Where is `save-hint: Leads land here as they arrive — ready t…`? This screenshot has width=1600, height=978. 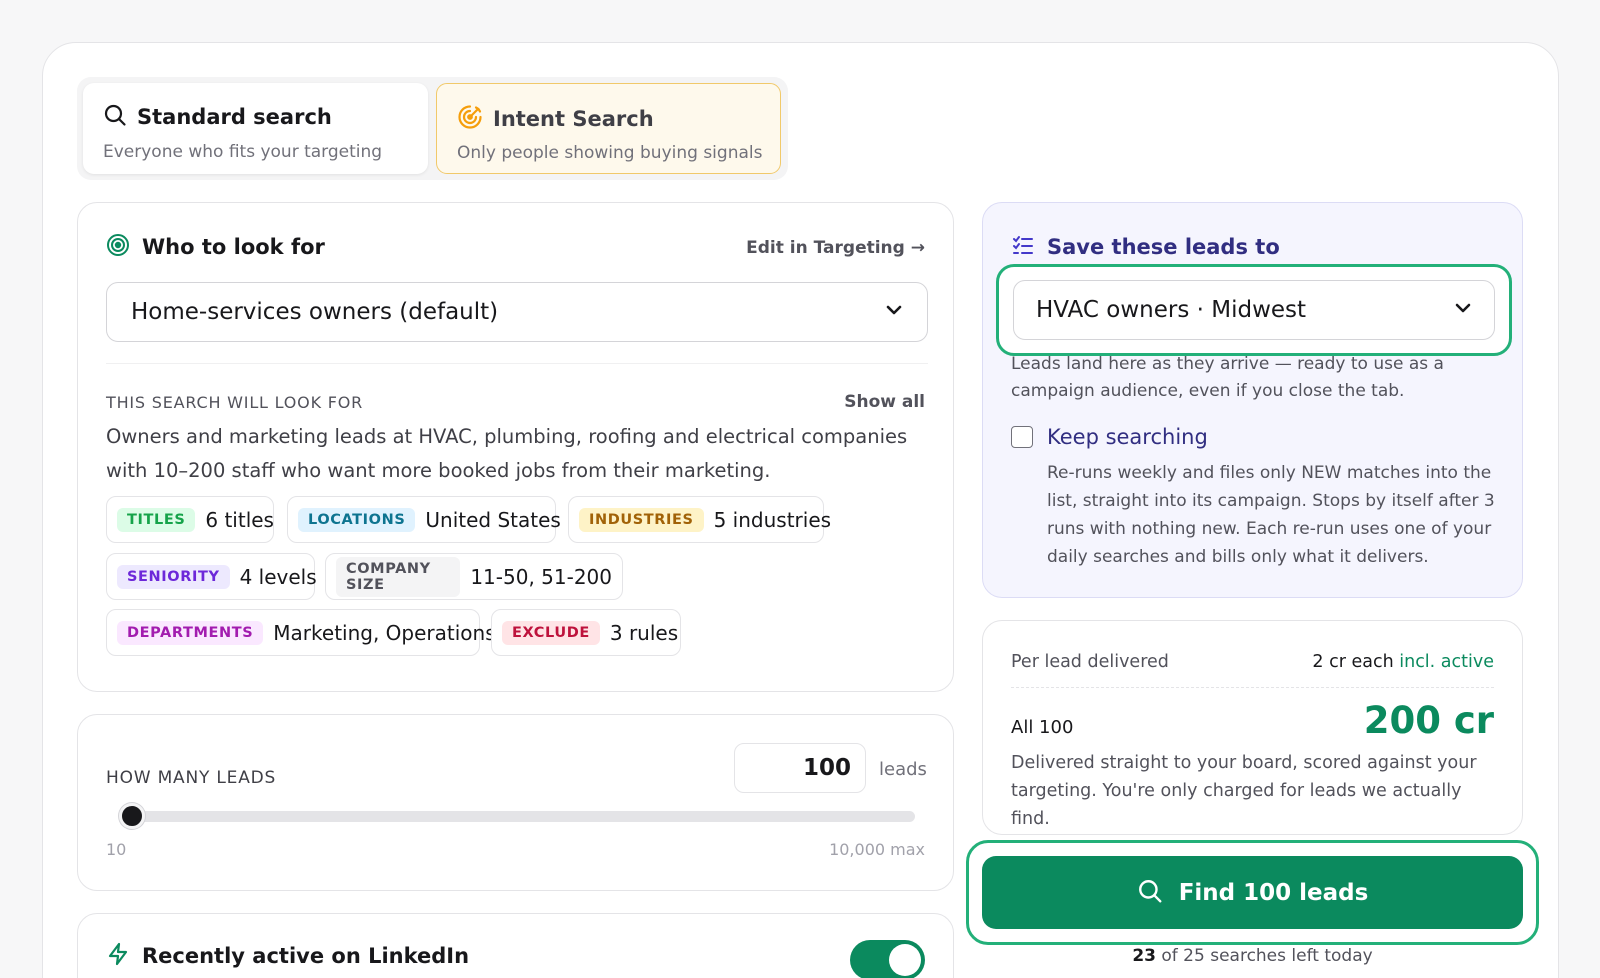
save-hint: Leads land here as they arrive — ready t… is located at coordinates (1227, 377).